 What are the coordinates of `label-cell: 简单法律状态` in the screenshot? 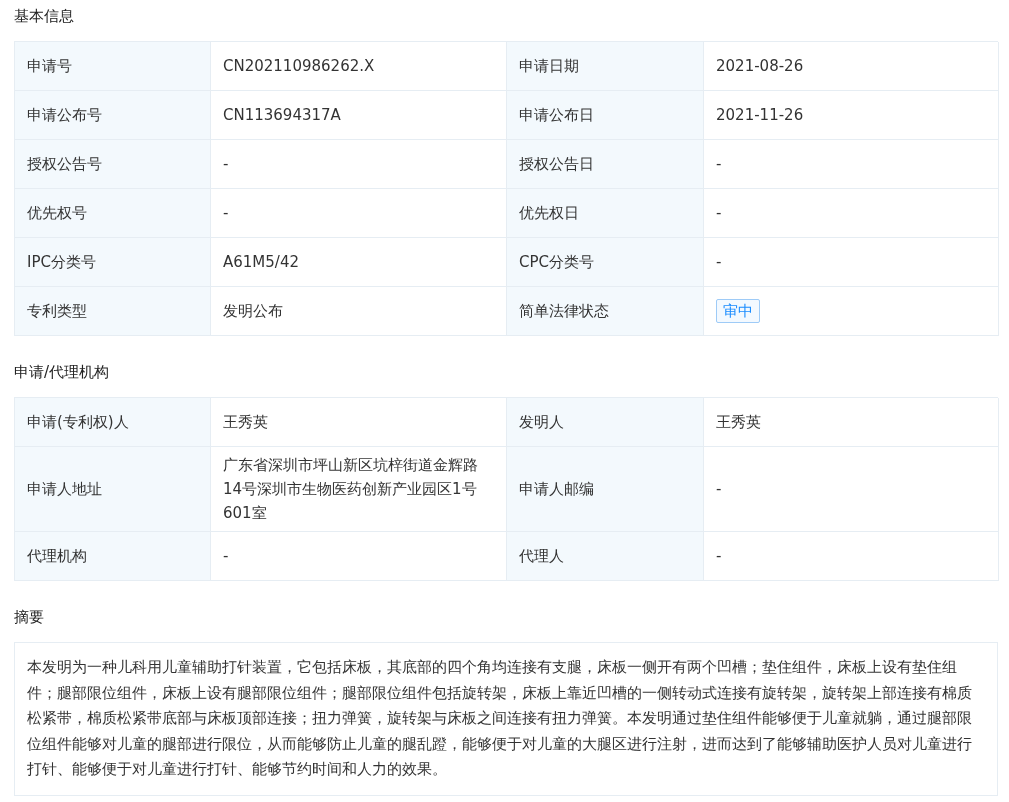 It's located at (605, 311).